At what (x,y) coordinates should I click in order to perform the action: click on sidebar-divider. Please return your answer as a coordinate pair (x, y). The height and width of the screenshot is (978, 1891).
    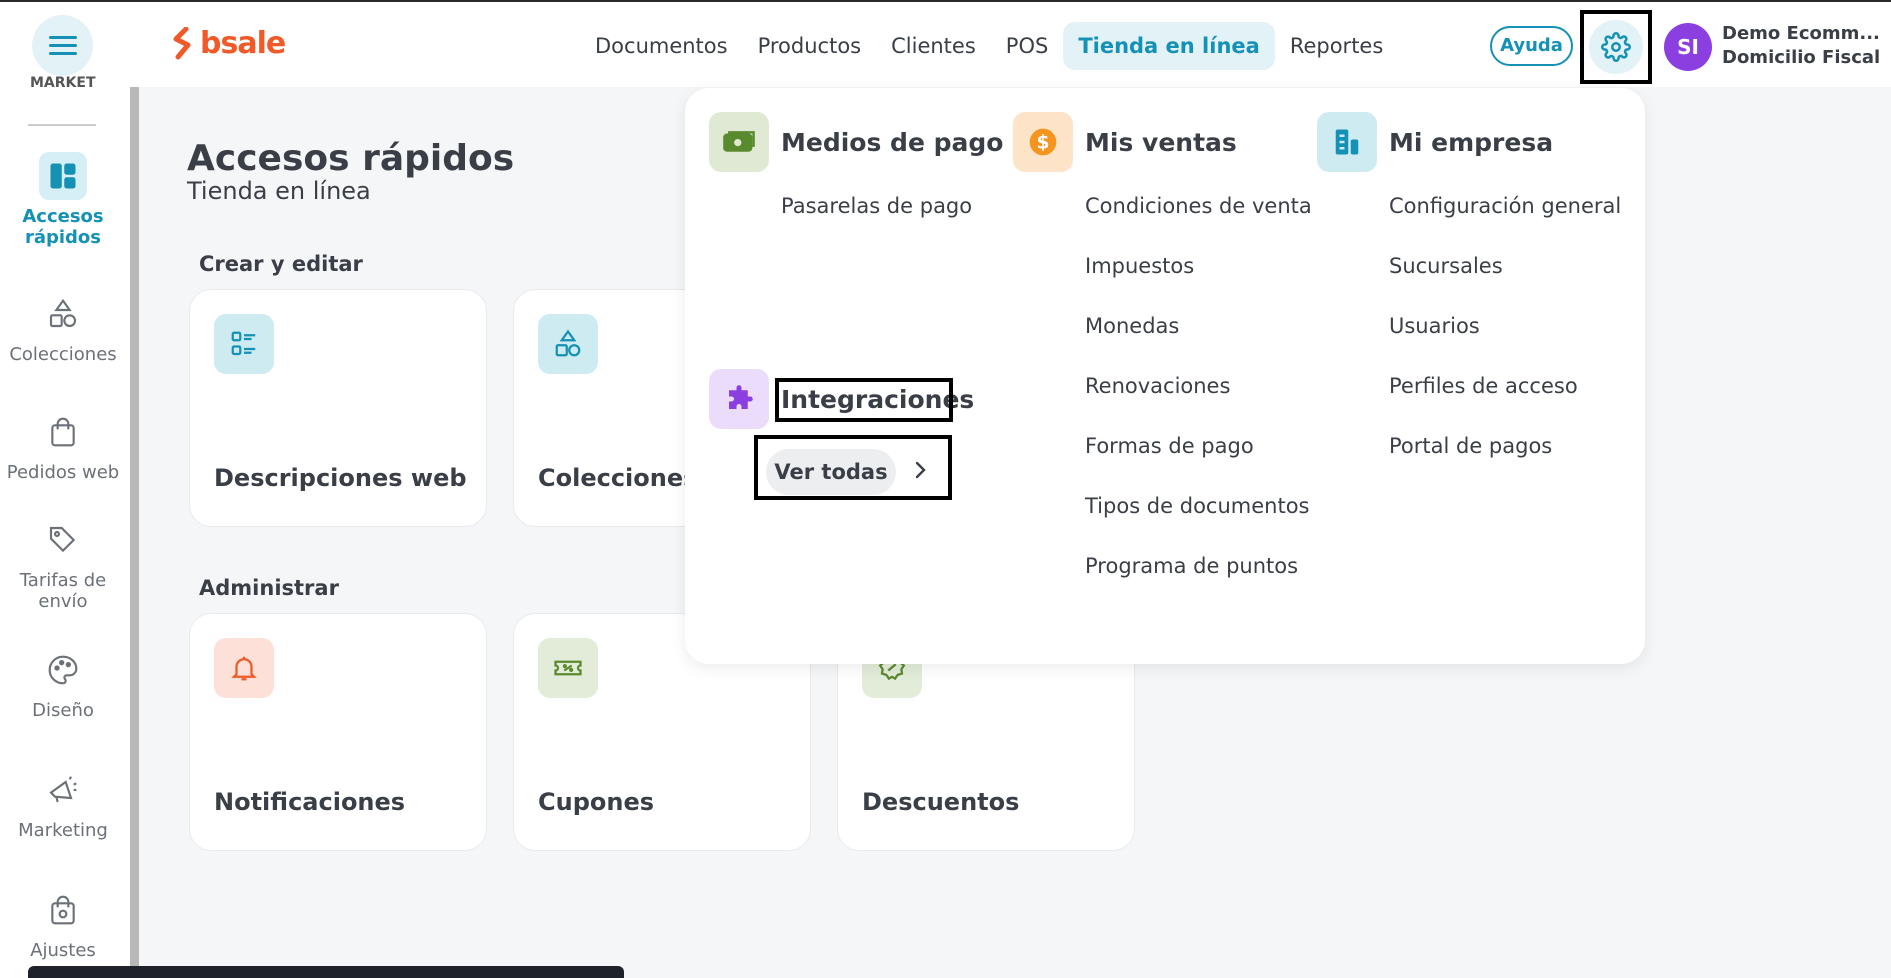
    Looking at the image, I should click on (62, 125).